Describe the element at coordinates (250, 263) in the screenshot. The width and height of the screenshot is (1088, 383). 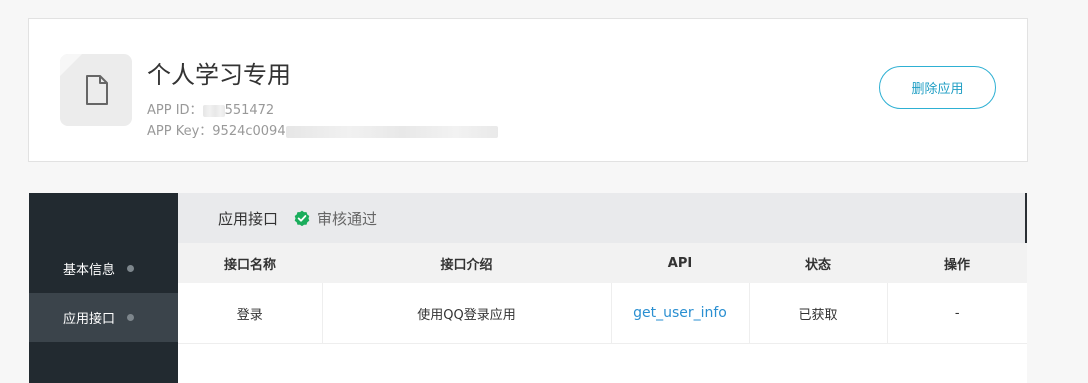
I see `column-header: 接口名称` at that location.